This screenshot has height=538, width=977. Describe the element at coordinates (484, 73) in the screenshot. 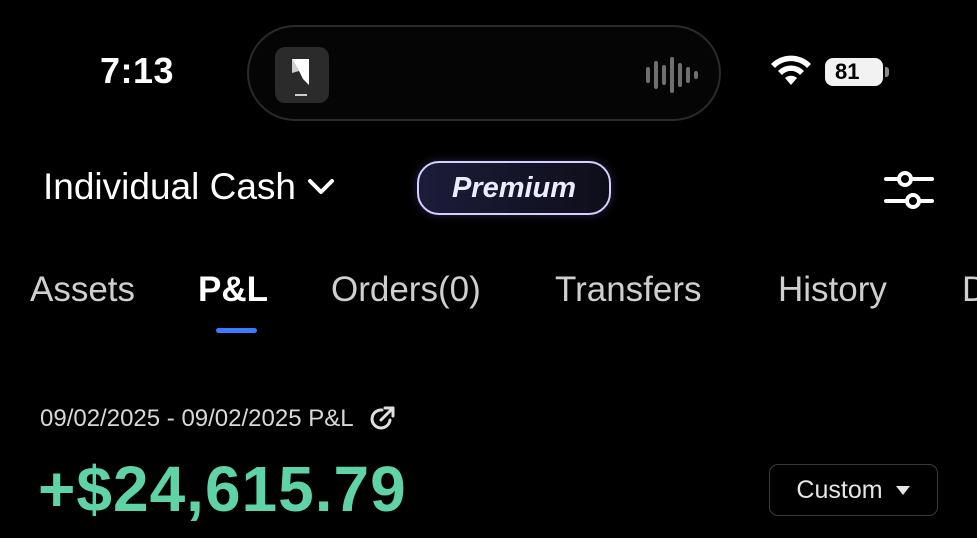

I see `dynamic-island` at that location.